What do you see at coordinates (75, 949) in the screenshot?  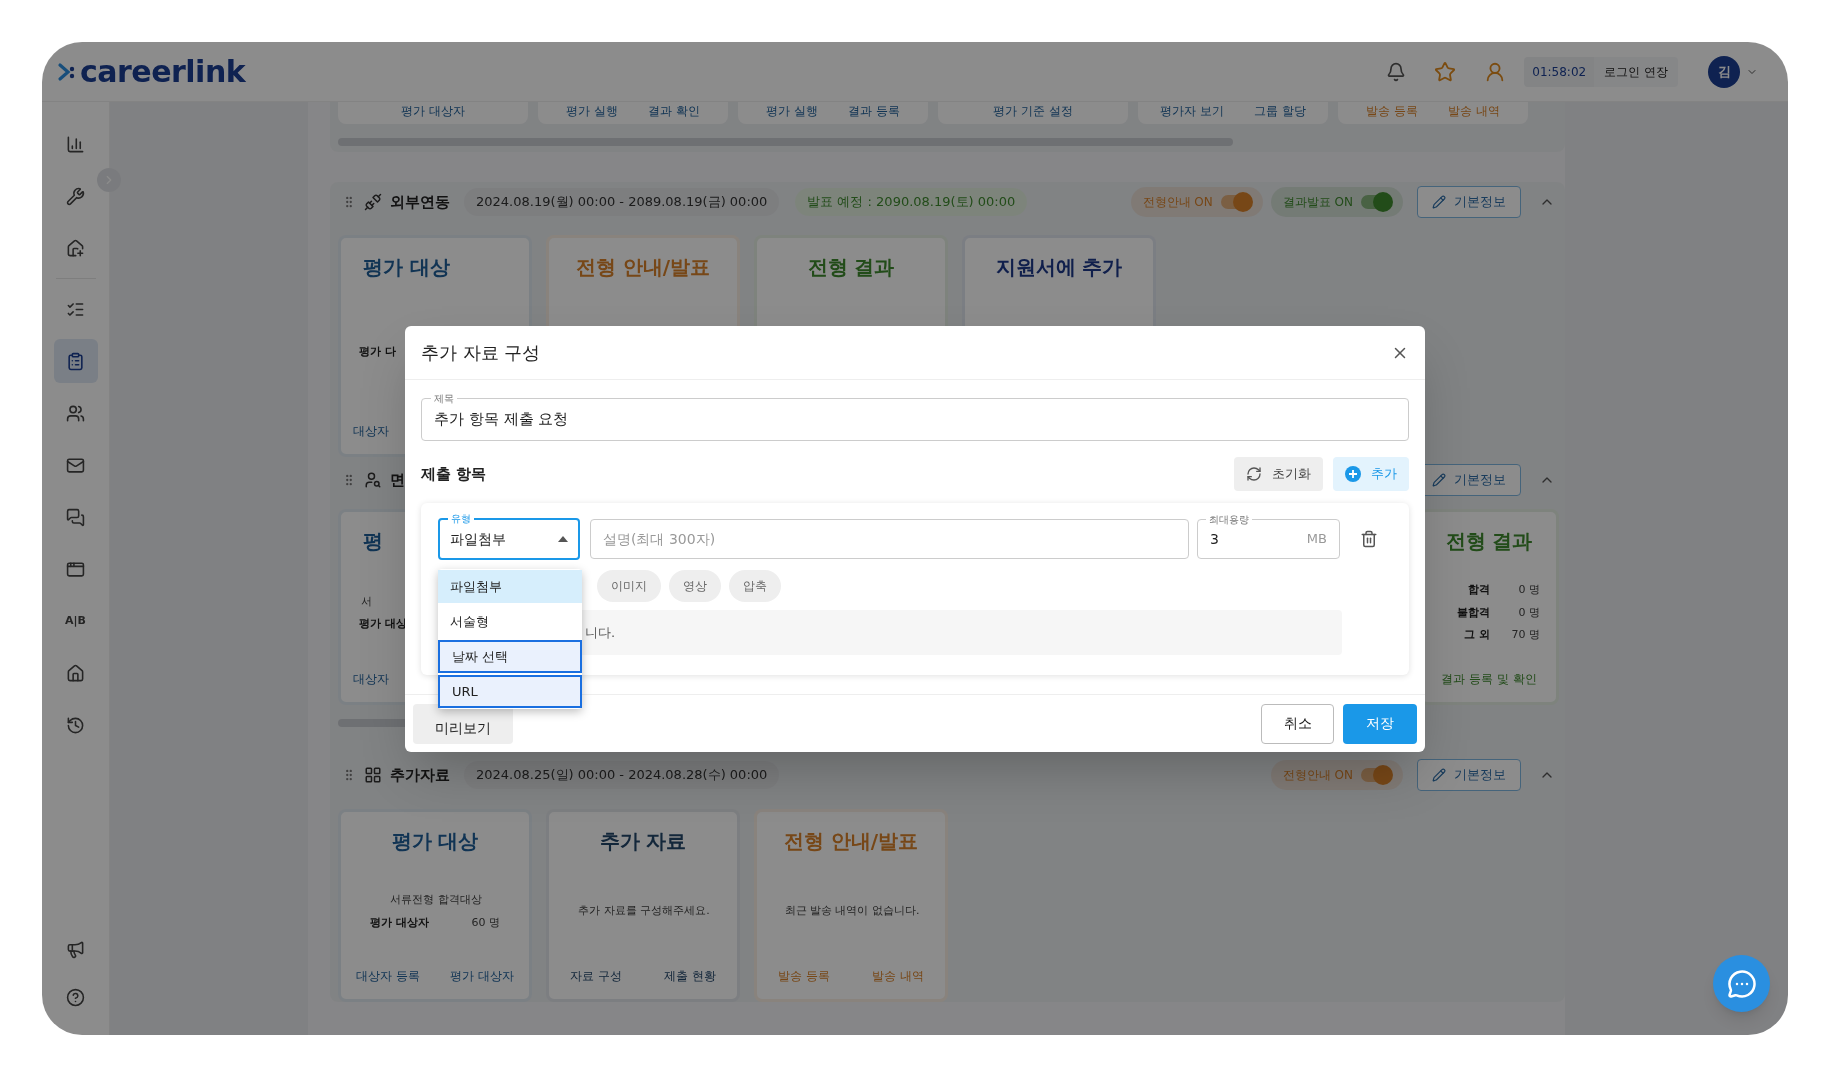 I see `megaphone-icon` at bounding box center [75, 949].